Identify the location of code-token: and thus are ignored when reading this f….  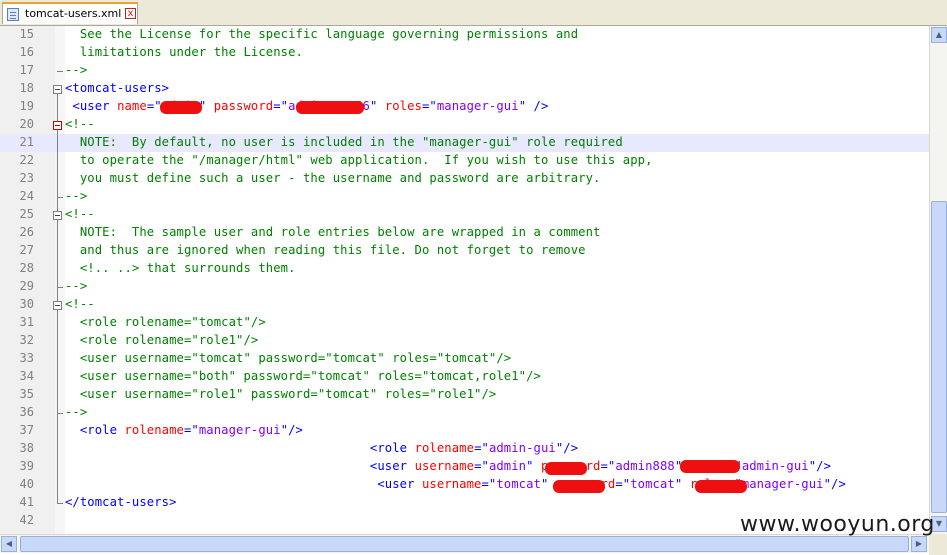
(325, 250).